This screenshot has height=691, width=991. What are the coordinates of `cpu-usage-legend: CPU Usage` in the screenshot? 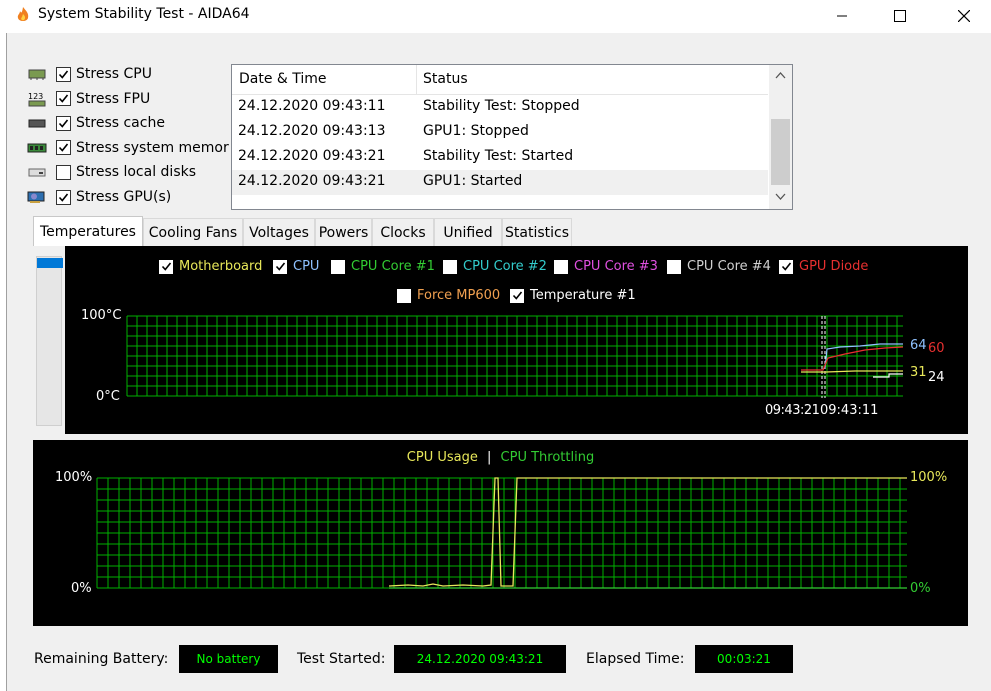 It's located at (442, 457).